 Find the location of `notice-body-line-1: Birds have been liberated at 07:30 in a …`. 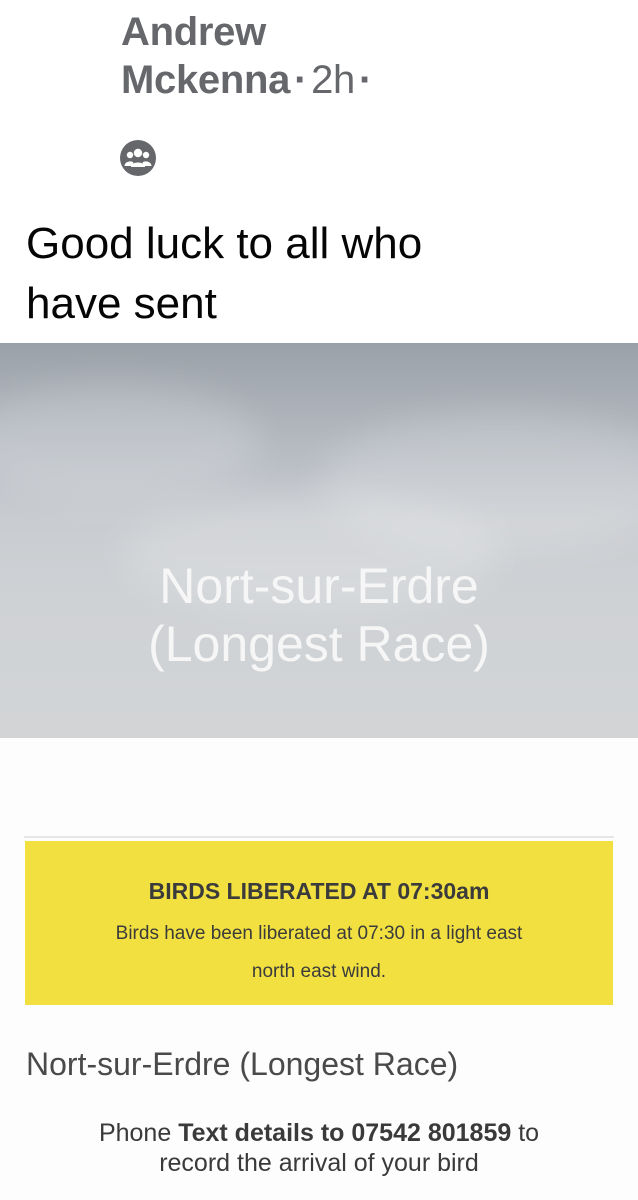

notice-body-line-1: Birds have been liberated at 07:30 in a … is located at coordinates (319, 933).